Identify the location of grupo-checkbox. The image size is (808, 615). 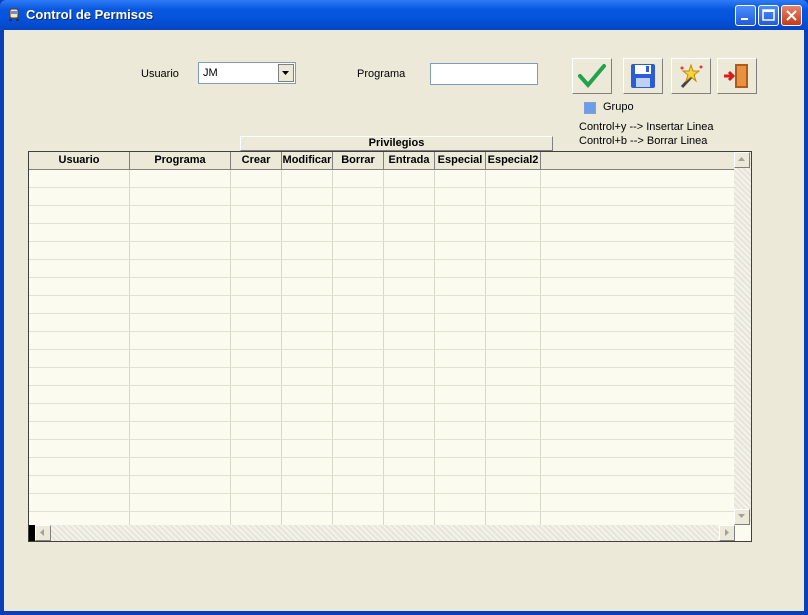
(590, 108).